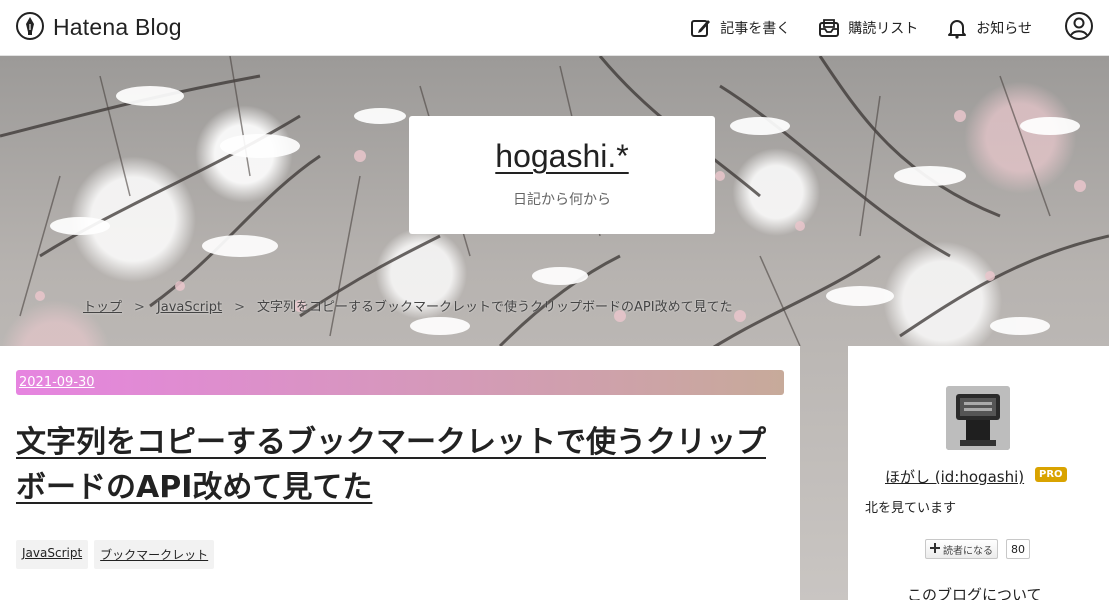 This screenshot has width=1109, height=600. I want to click on blog-title-box: hogashi.* 日記から何から, so click(562, 175).